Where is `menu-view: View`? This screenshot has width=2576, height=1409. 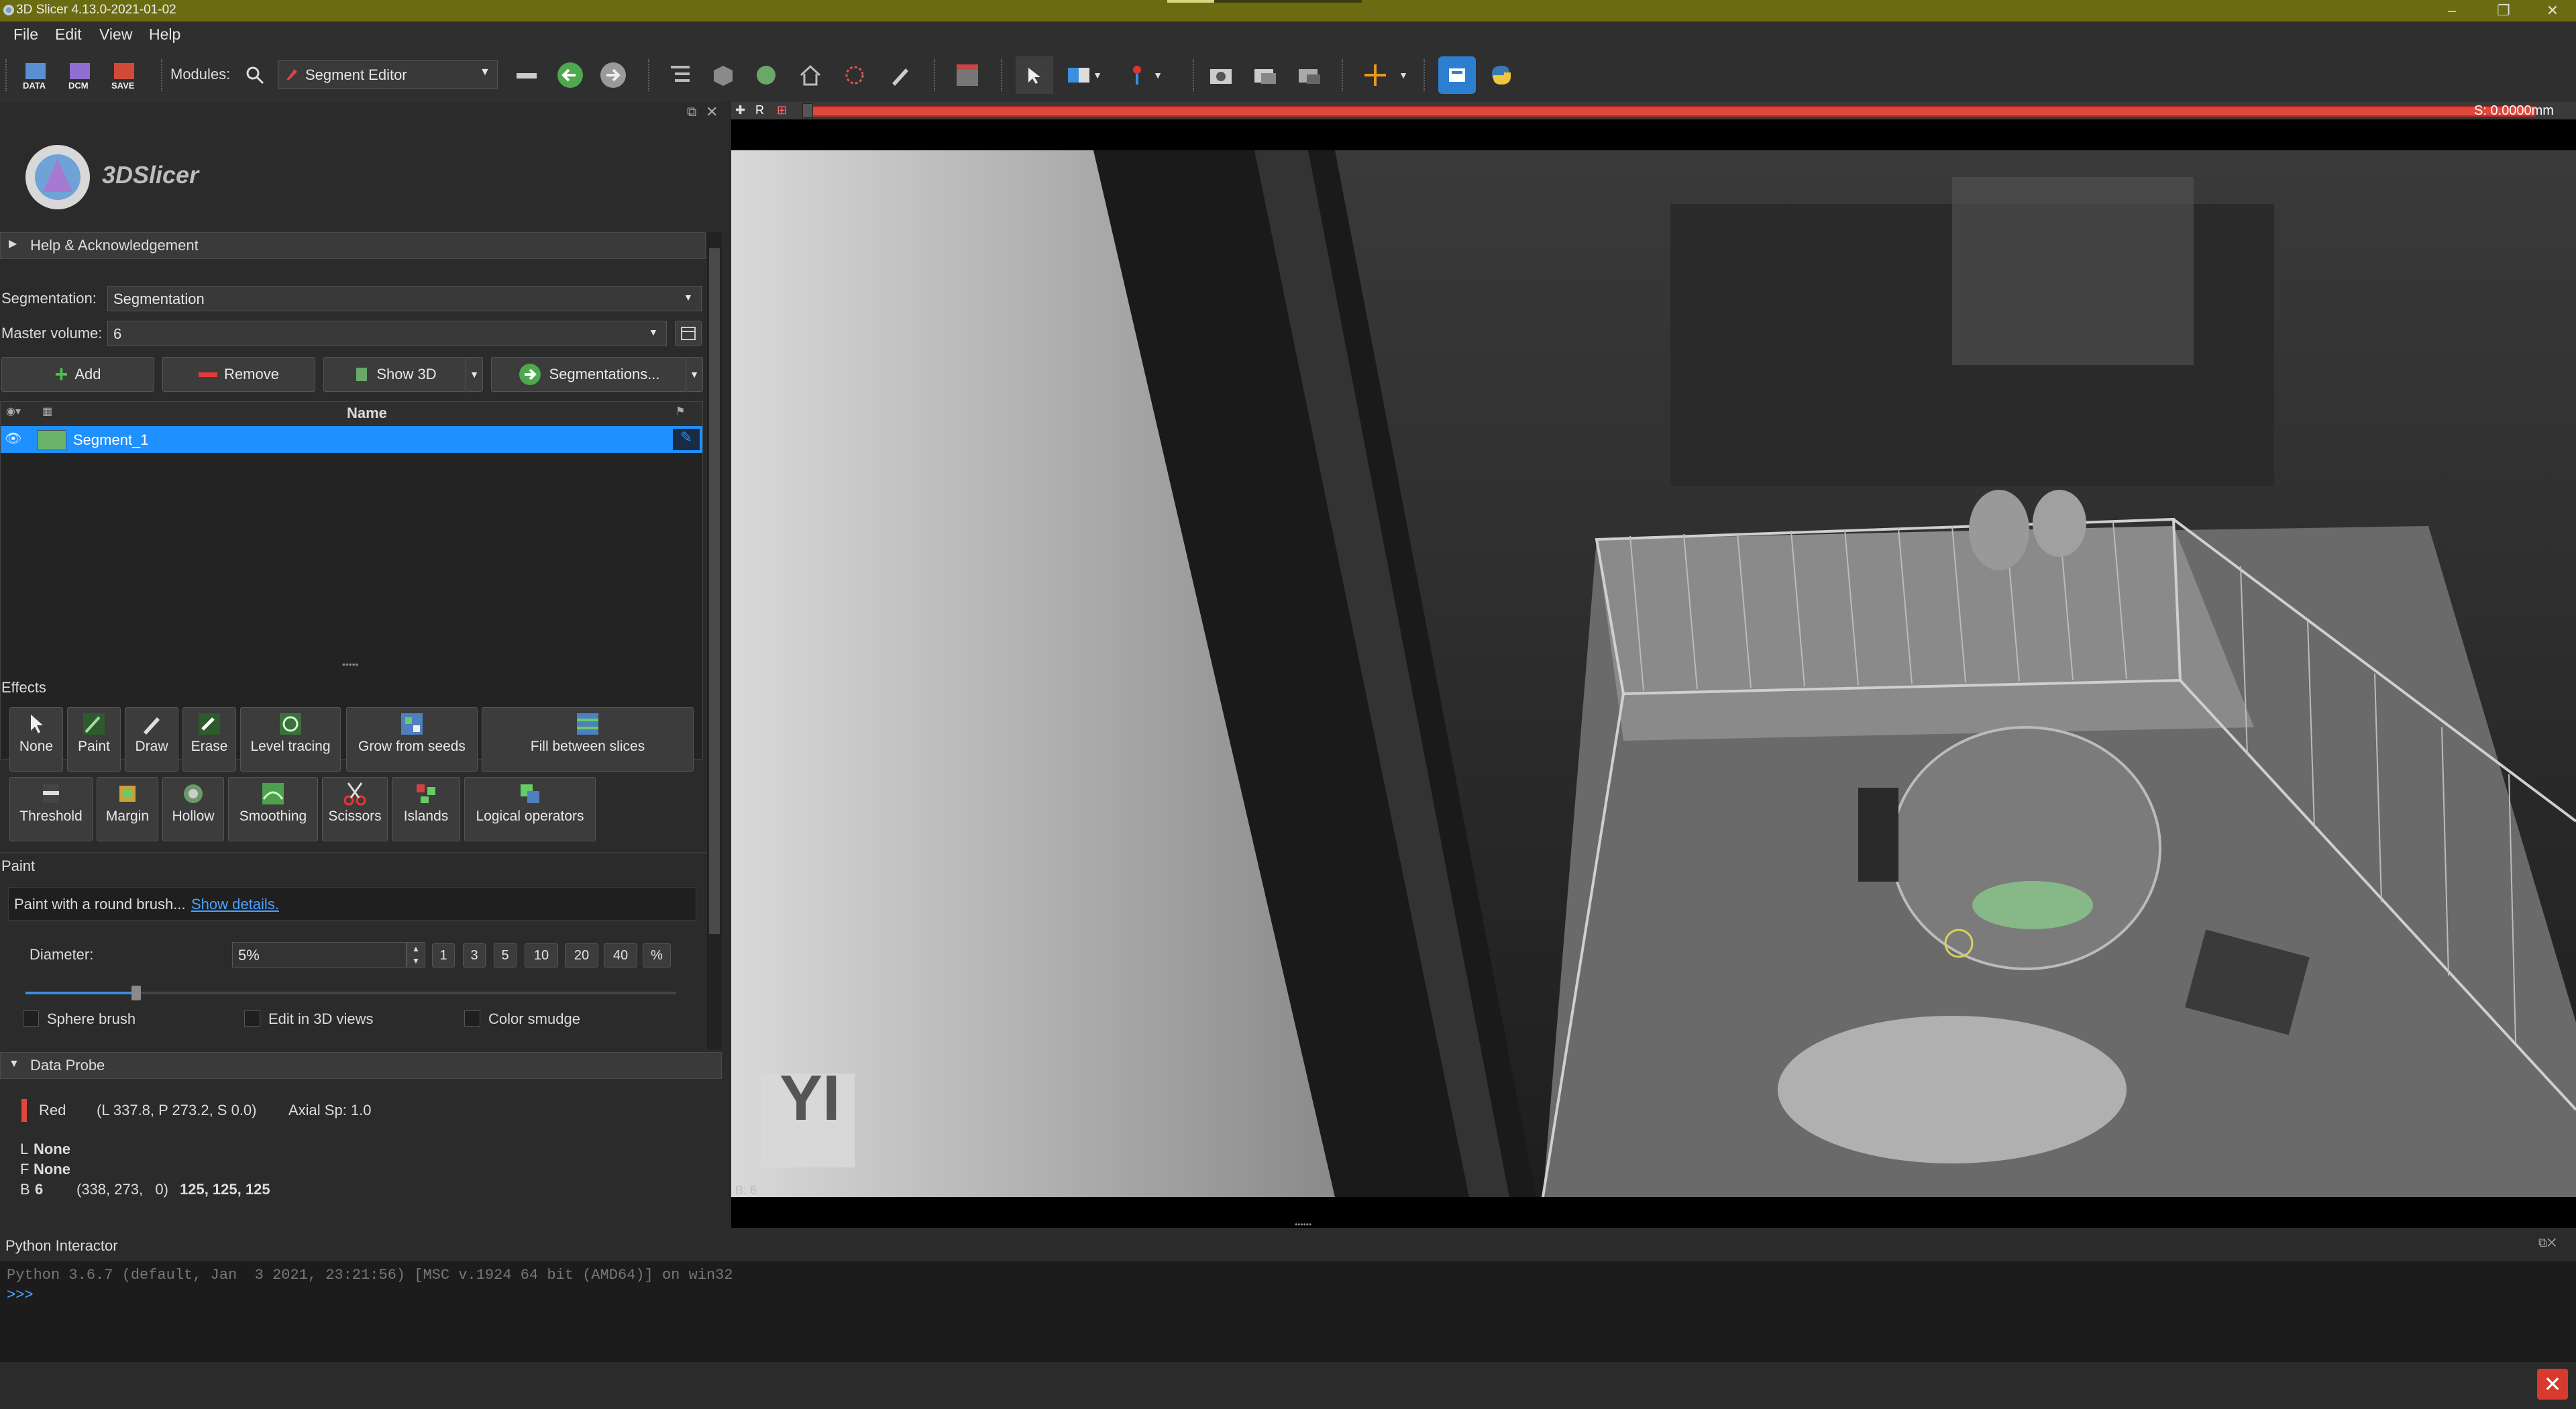 menu-view: View is located at coordinates (115, 34).